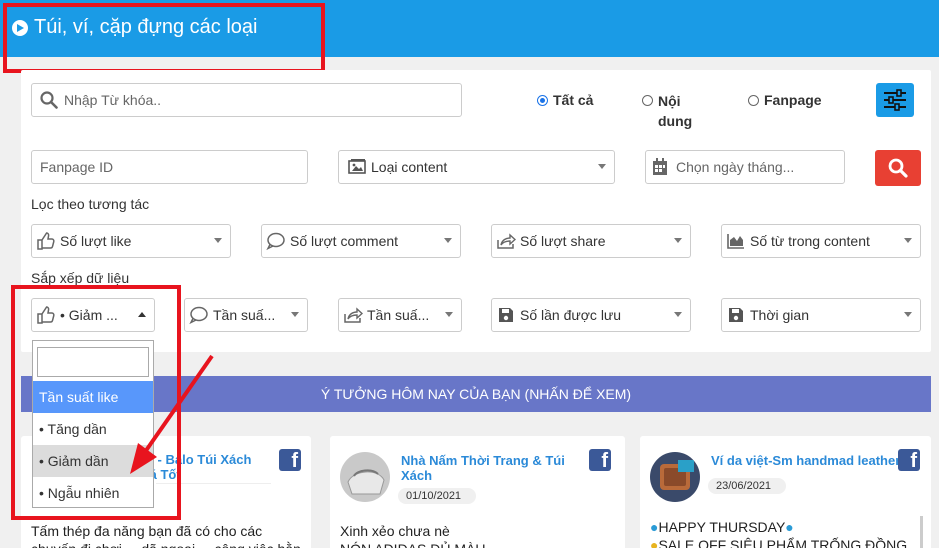  Describe the element at coordinates (96, 241) in the screenshot. I see `likes-select-value: Số lượt like` at that location.